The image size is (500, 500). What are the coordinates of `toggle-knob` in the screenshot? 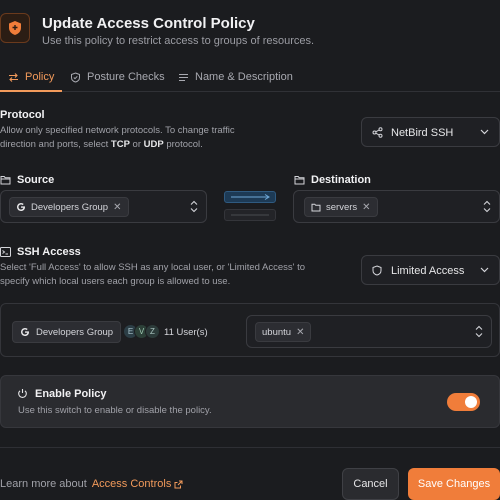 It's located at (471, 402).